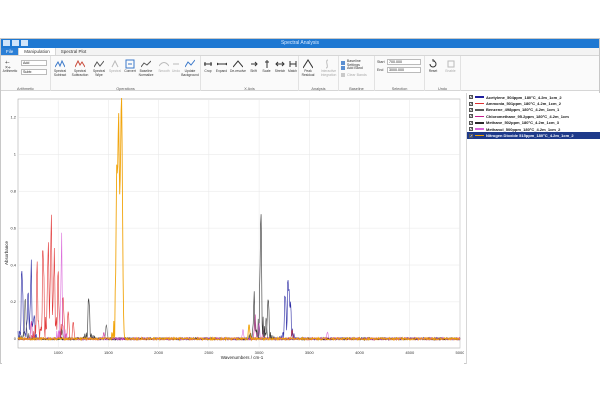 This screenshot has height=400, width=600. I want to click on de-resolve-icon, so click(238, 64).